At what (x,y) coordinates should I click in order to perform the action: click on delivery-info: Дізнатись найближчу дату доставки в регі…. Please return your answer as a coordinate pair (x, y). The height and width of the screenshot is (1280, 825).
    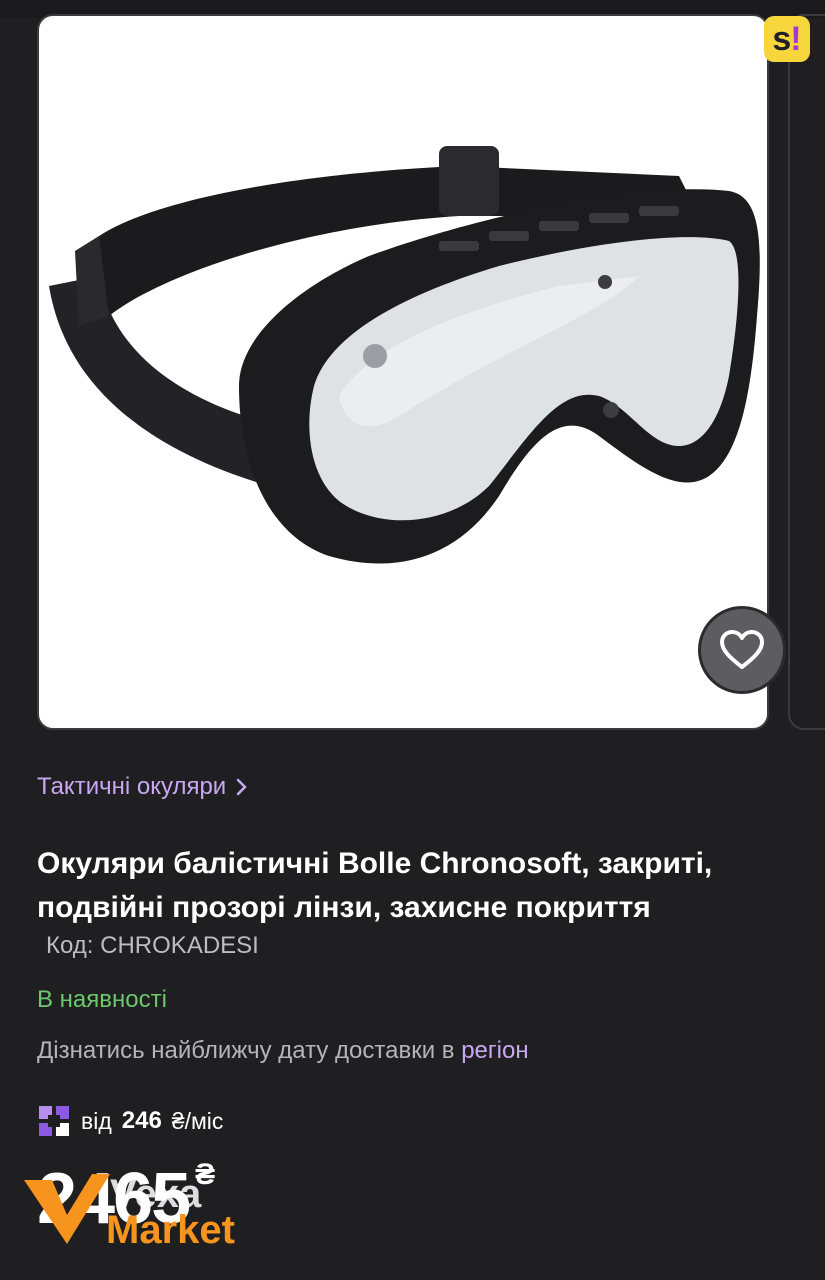
    Looking at the image, I should click on (283, 1051).